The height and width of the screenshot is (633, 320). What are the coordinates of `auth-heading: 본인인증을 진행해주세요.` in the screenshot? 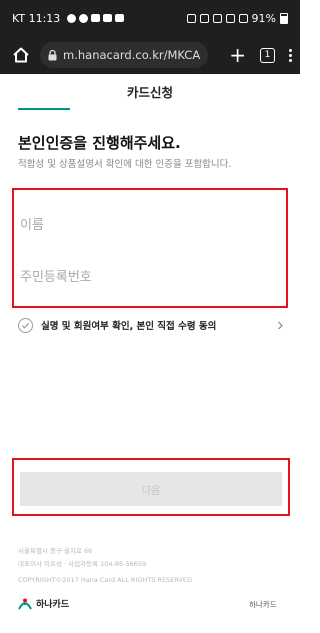 It's located at (99, 143).